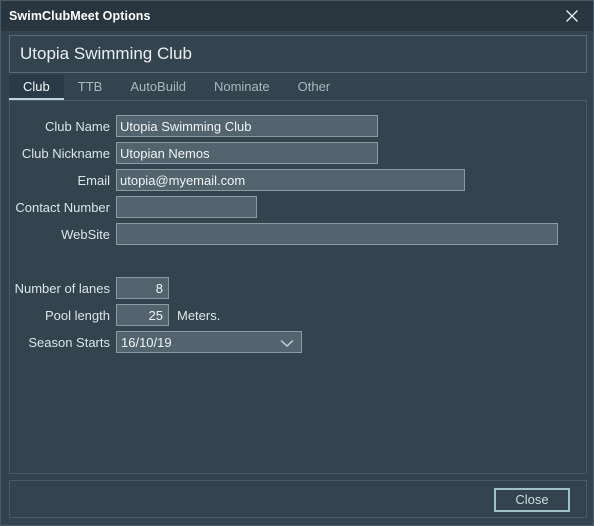 The image size is (594, 526). I want to click on field-row-club-name: Club Name, so click(195, 126).